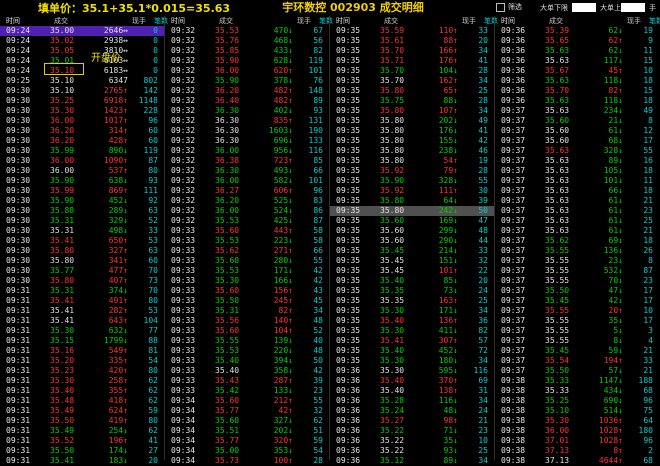 This screenshot has height=466, width=660. What do you see at coordinates (412, 201) in the screenshot?
I see `trade-row: 09:35 35.80 64↓ 39` at bounding box center [412, 201].